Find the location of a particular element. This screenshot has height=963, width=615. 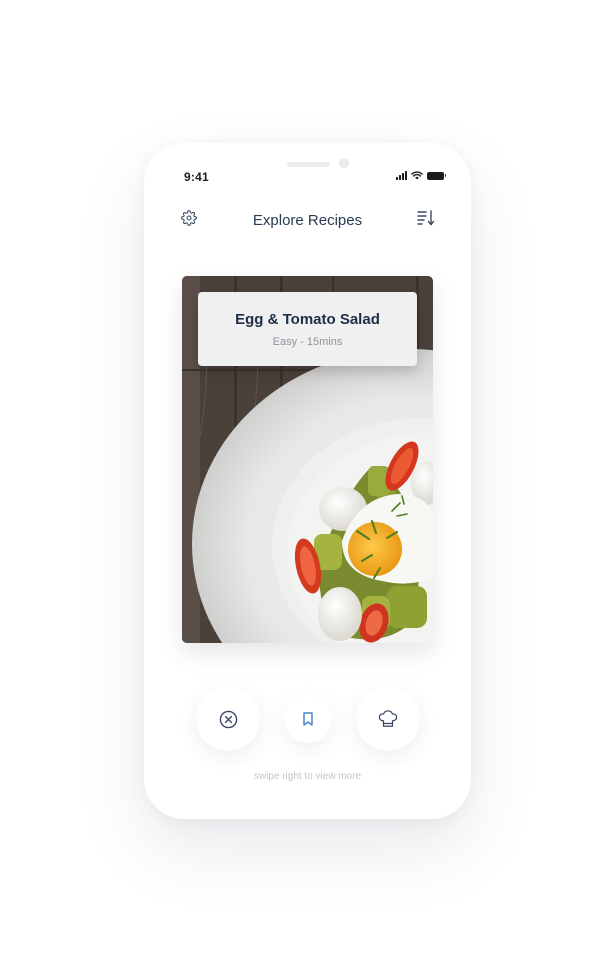

dismiss-button is located at coordinates (228, 719).